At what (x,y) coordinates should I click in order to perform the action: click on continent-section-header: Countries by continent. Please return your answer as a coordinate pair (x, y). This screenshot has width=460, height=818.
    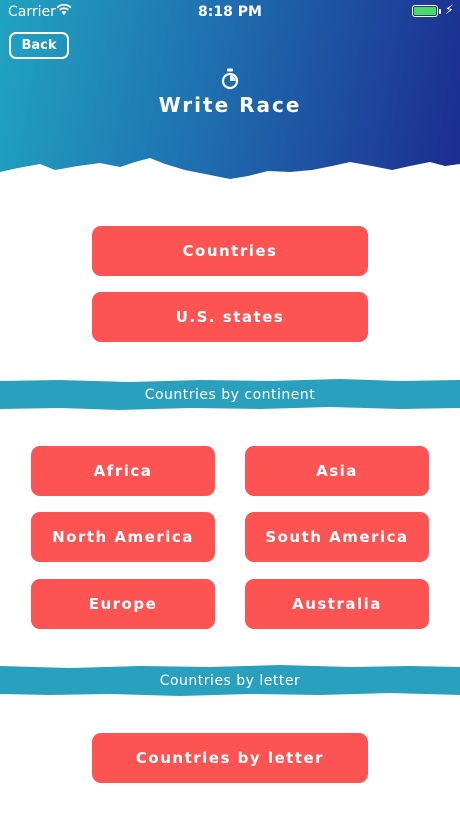
    Looking at the image, I should click on (230, 395).